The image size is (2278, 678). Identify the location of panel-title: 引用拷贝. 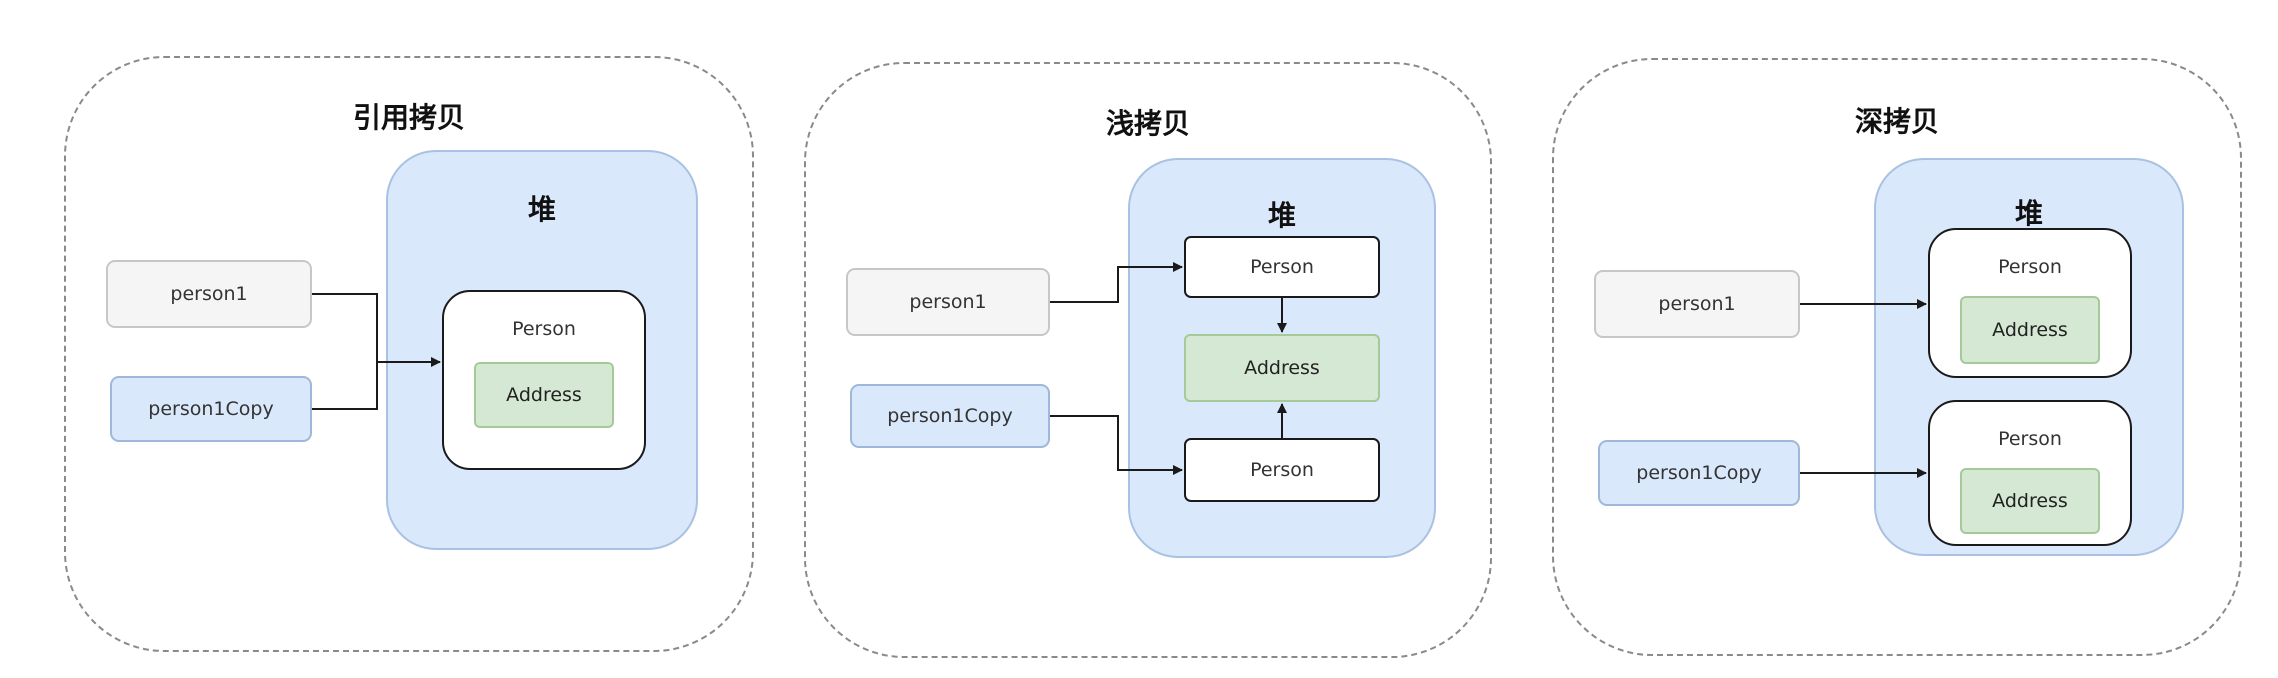
(408, 117).